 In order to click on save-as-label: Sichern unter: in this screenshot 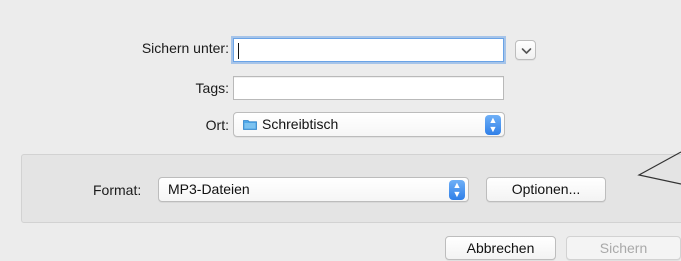, I will do `click(185, 48)`.